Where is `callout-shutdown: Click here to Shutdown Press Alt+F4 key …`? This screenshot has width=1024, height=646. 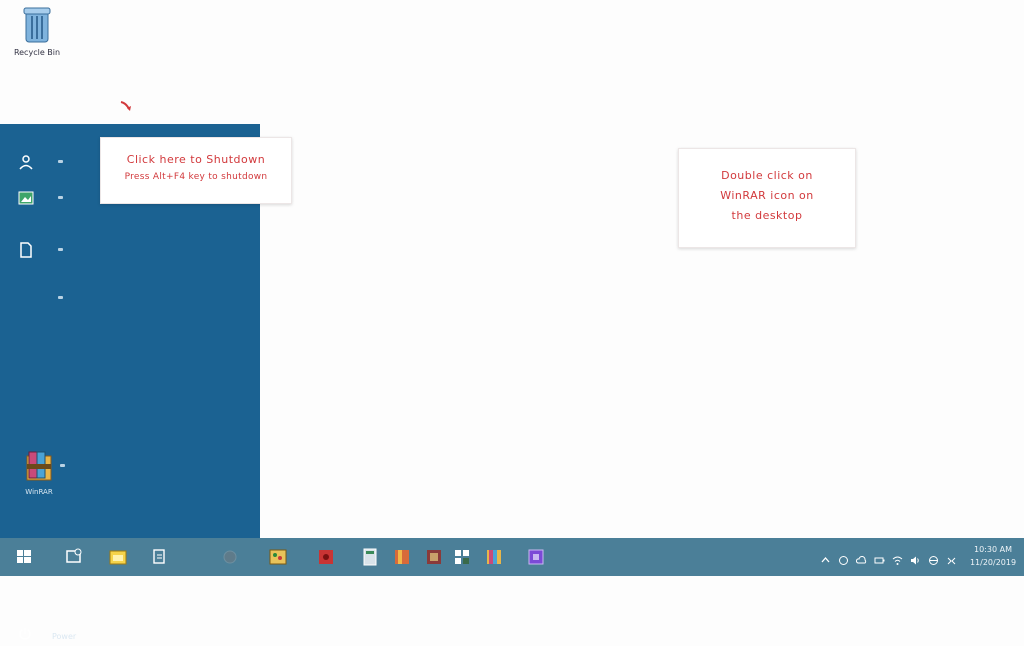 callout-shutdown: Click here to Shutdown Press Alt+F4 key … is located at coordinates (196, 170).